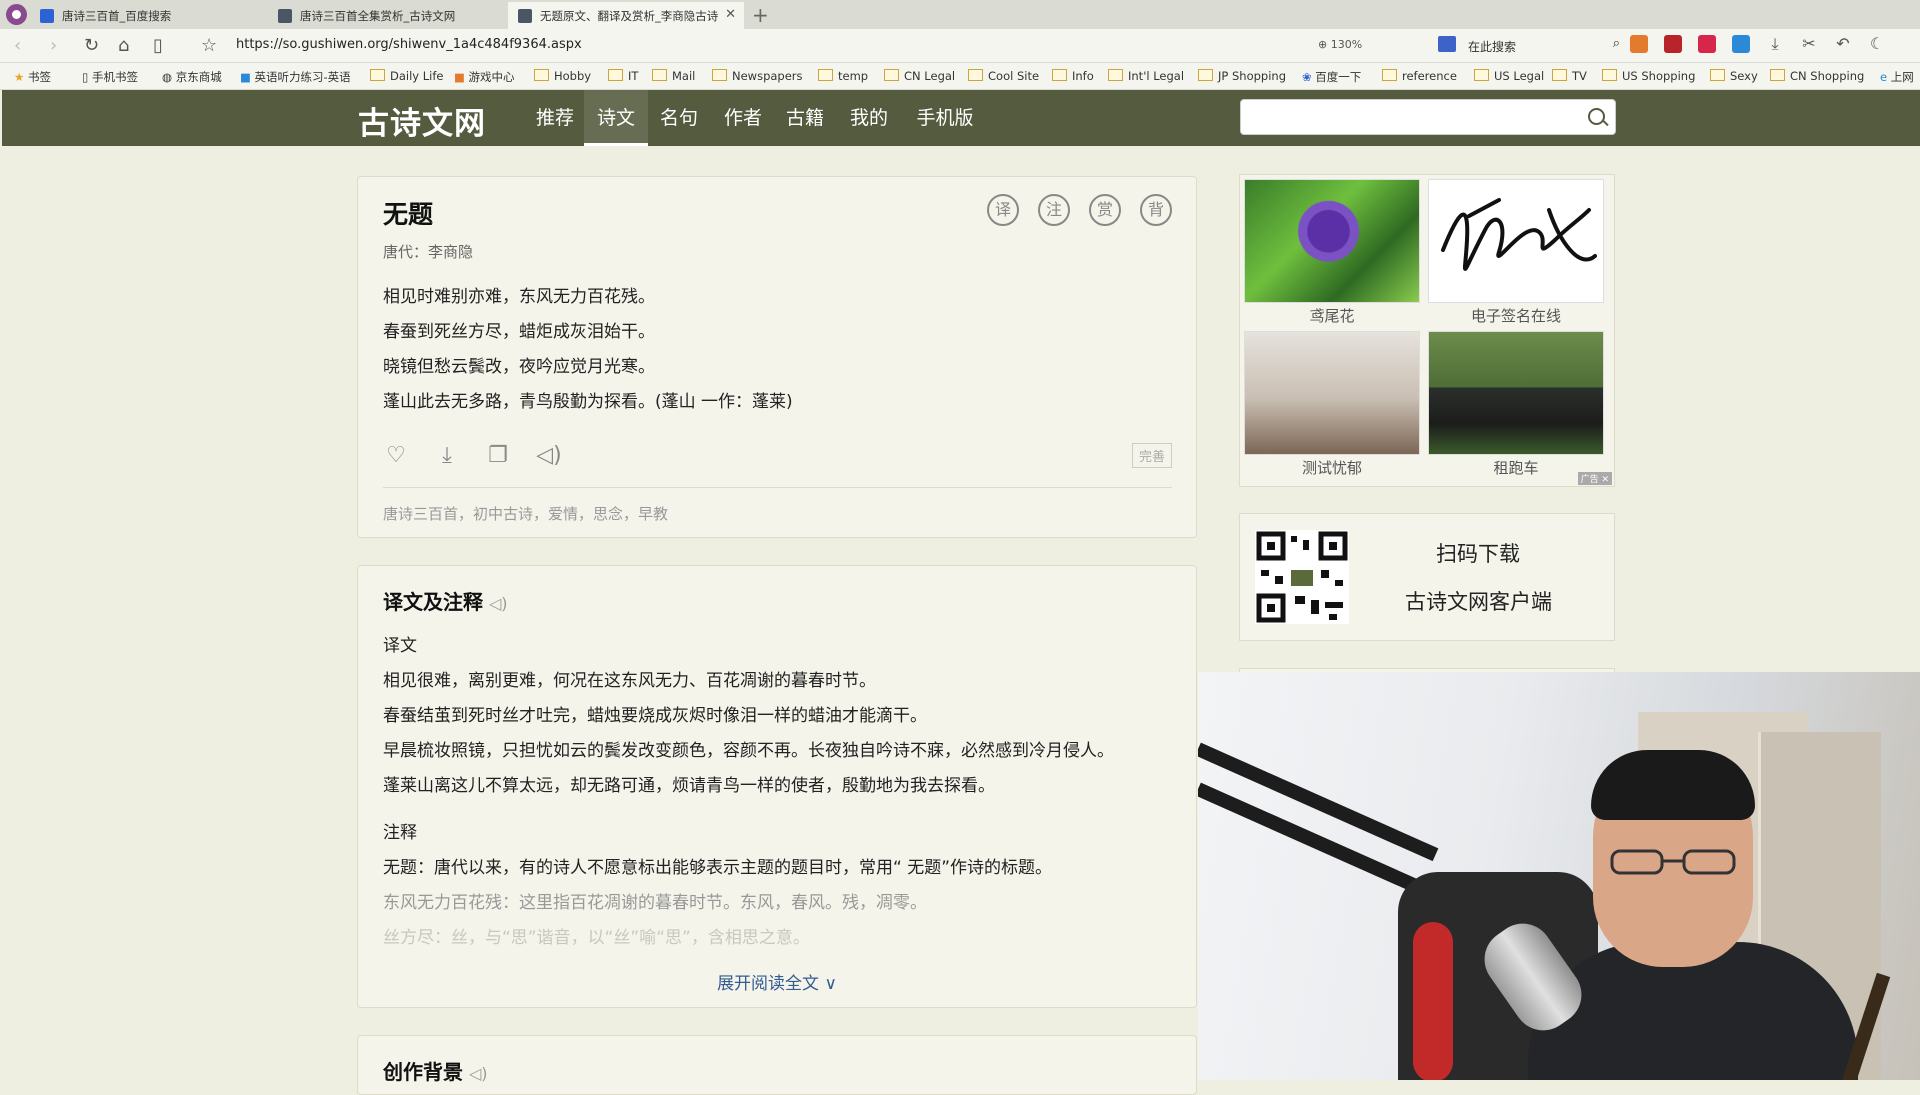  What do you see at coordinates (53, 45) in the screenshot?
I see `forward-icon: ›` at bounding box center [53, 45].